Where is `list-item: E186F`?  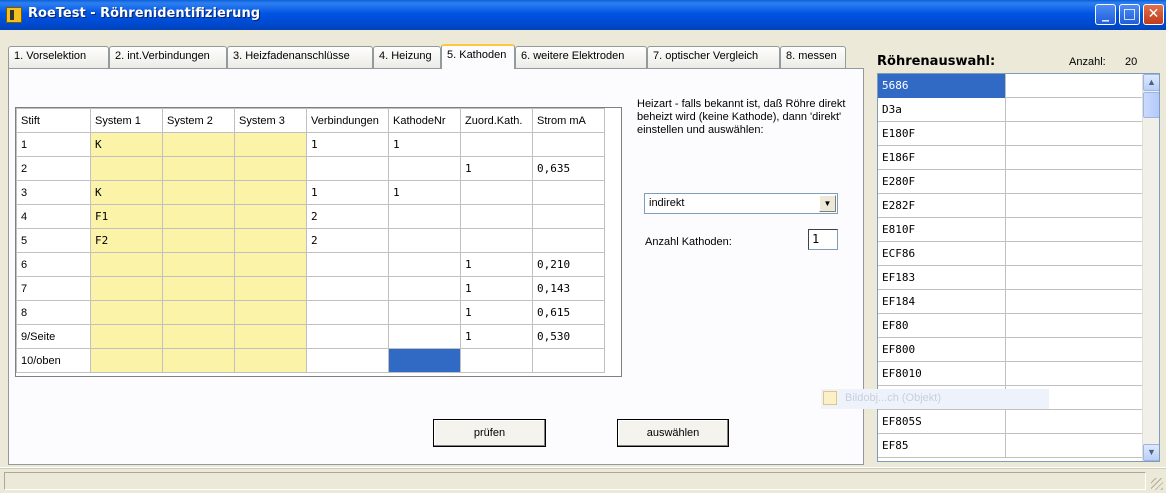
list-item: E186F is located at coordinates (1010, 158).